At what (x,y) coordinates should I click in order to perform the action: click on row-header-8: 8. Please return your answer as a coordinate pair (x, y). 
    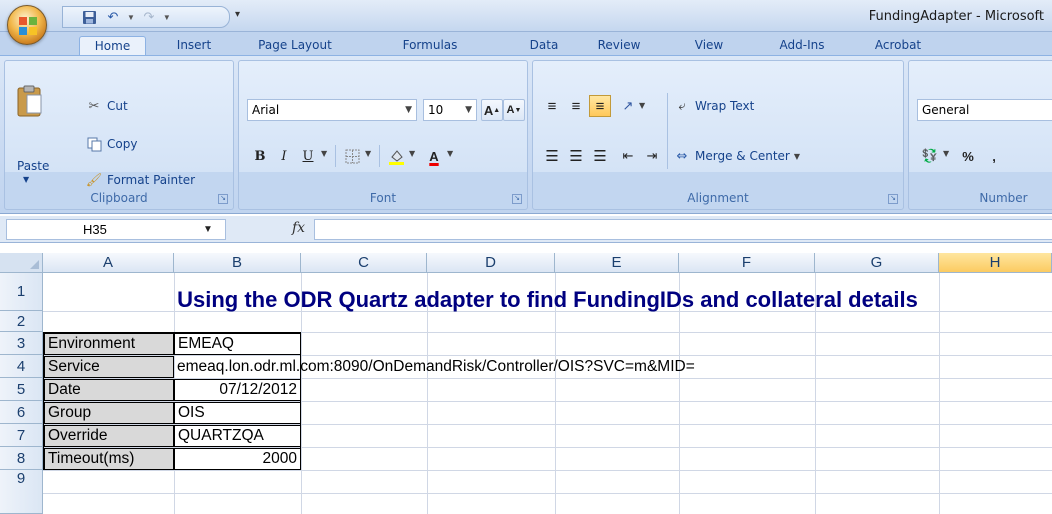
    Looking at the image, I should click on (21, 458).